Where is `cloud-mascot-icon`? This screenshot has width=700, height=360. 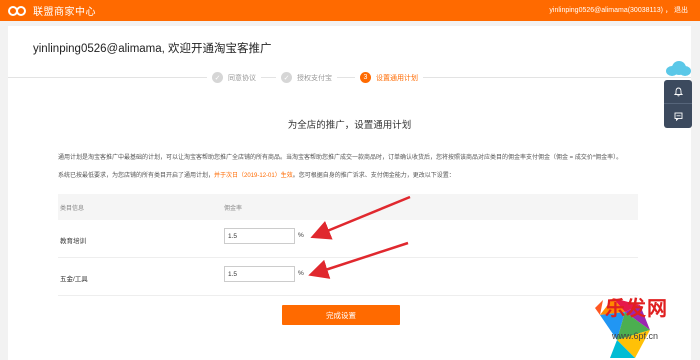 cloud-mascot-icon is located at coordinates (678, 69).